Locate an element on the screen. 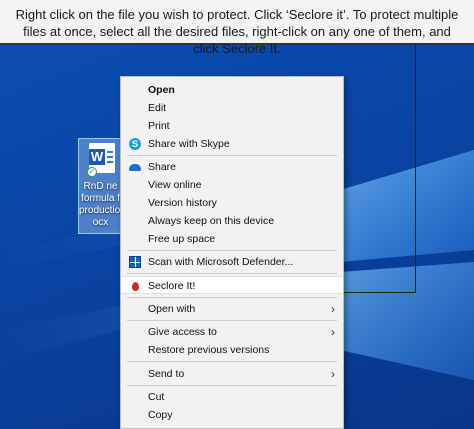 This screenshot has width=474, height=429. menu-item-label: Restore previous versions is located at coordinates (209, 350).